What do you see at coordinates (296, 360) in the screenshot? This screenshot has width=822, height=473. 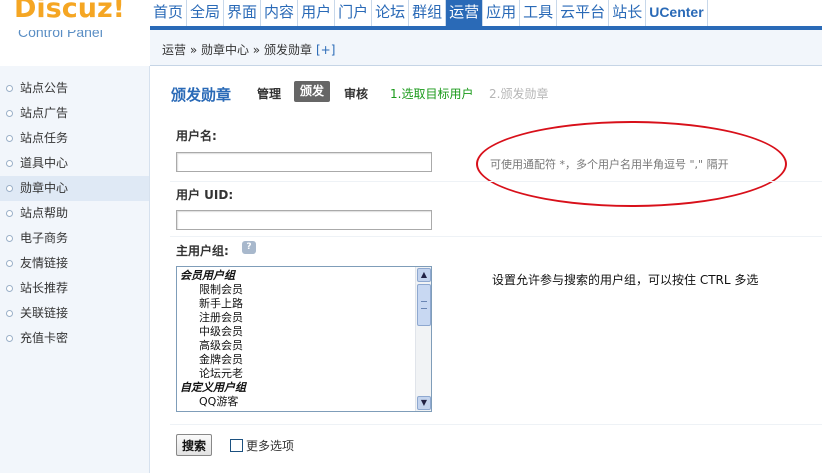 I see `group-option: 金牌会员` at bounding box center [296, 360].